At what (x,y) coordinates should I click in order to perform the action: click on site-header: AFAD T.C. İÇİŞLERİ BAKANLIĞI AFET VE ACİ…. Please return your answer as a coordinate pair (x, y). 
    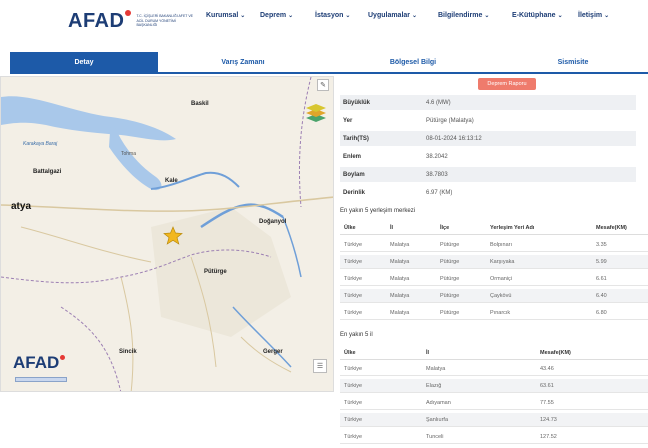
    Looking at the image, I should click on (324, 22).